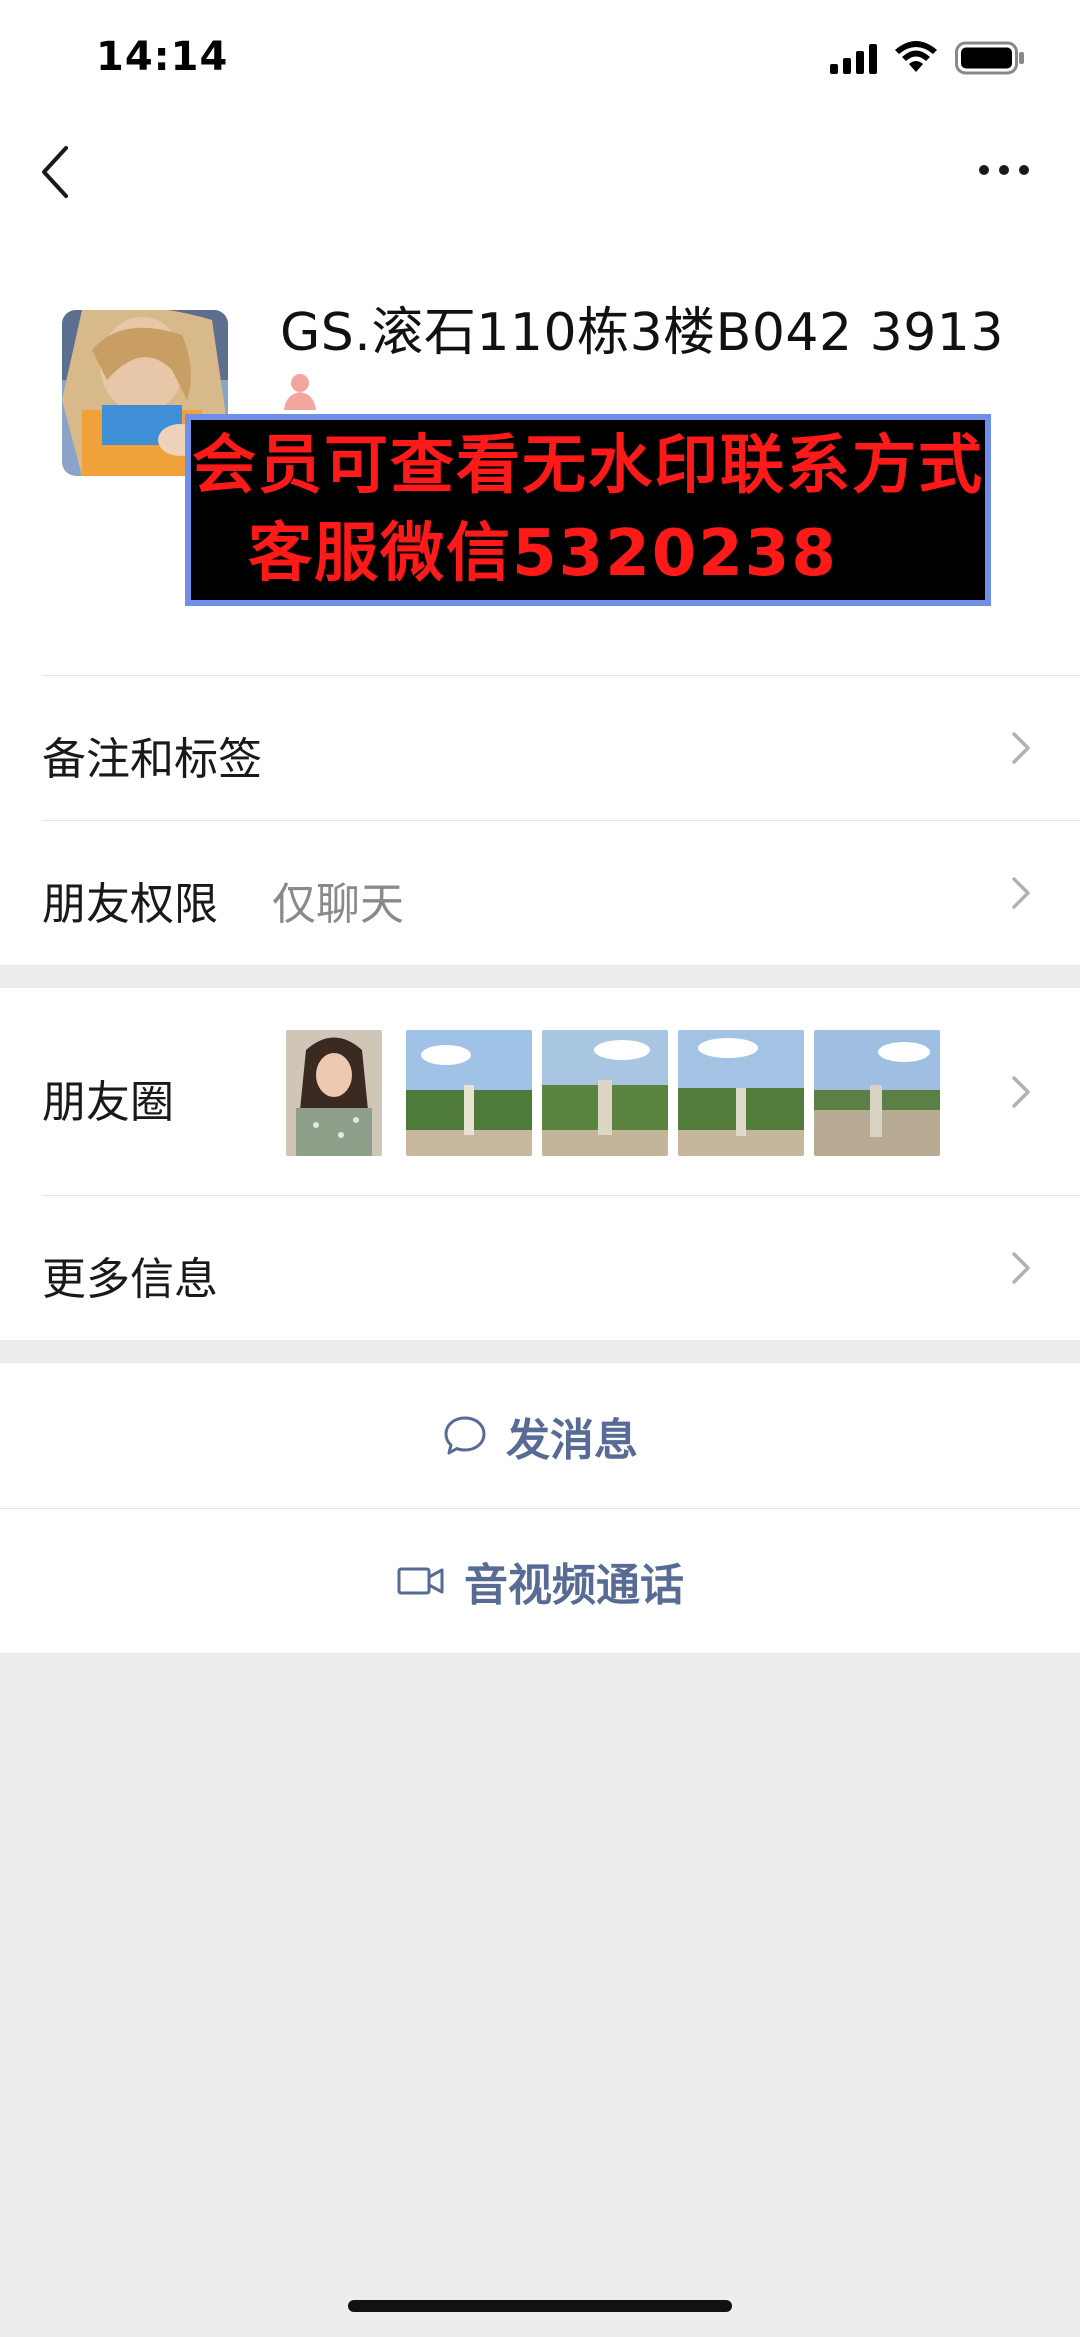 This screenshot has height=2337, width=1080. What do you see at coordinates (916, 56) in the screenshot?
I see `wifi-icon` at bounding box center [916, 56].